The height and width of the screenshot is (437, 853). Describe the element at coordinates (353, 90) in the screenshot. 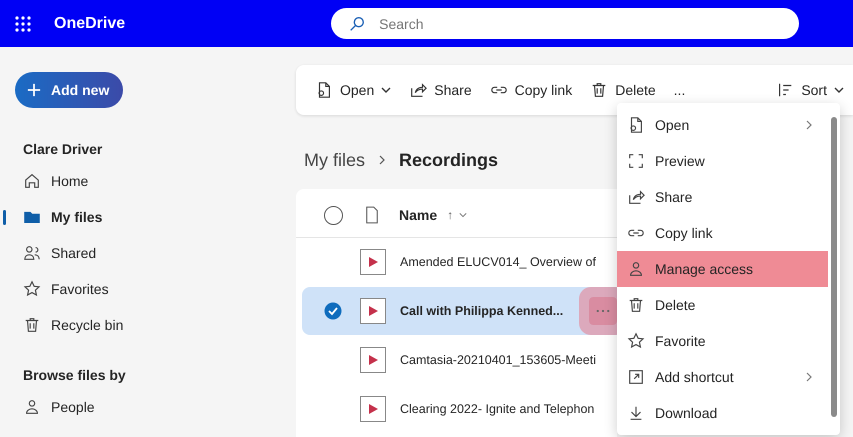

I see `toolbar-button: Open` at that location.